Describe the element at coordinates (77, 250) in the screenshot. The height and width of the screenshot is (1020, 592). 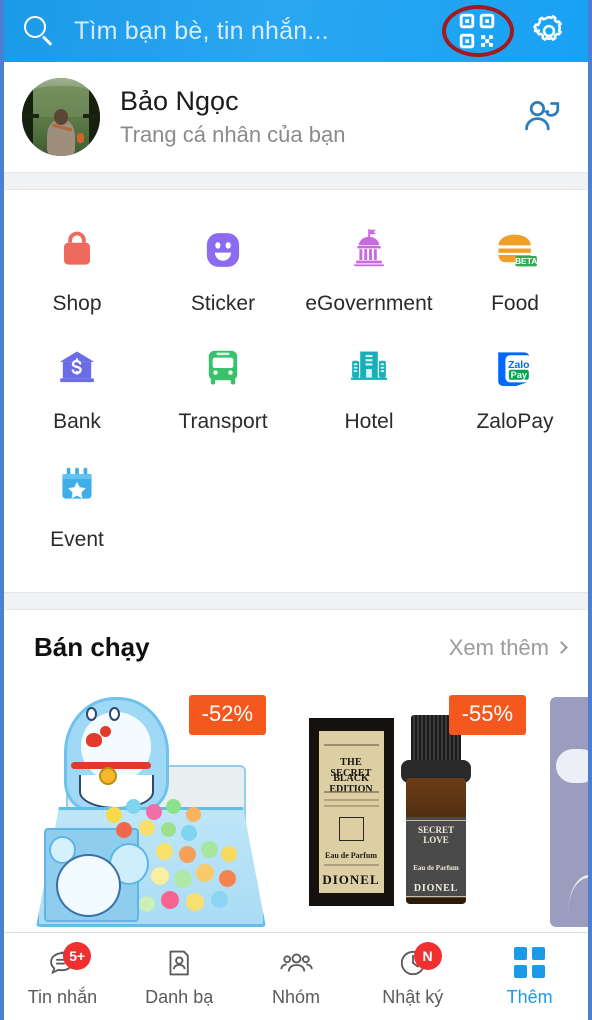
I see `shopping-bag-icon` at that location.